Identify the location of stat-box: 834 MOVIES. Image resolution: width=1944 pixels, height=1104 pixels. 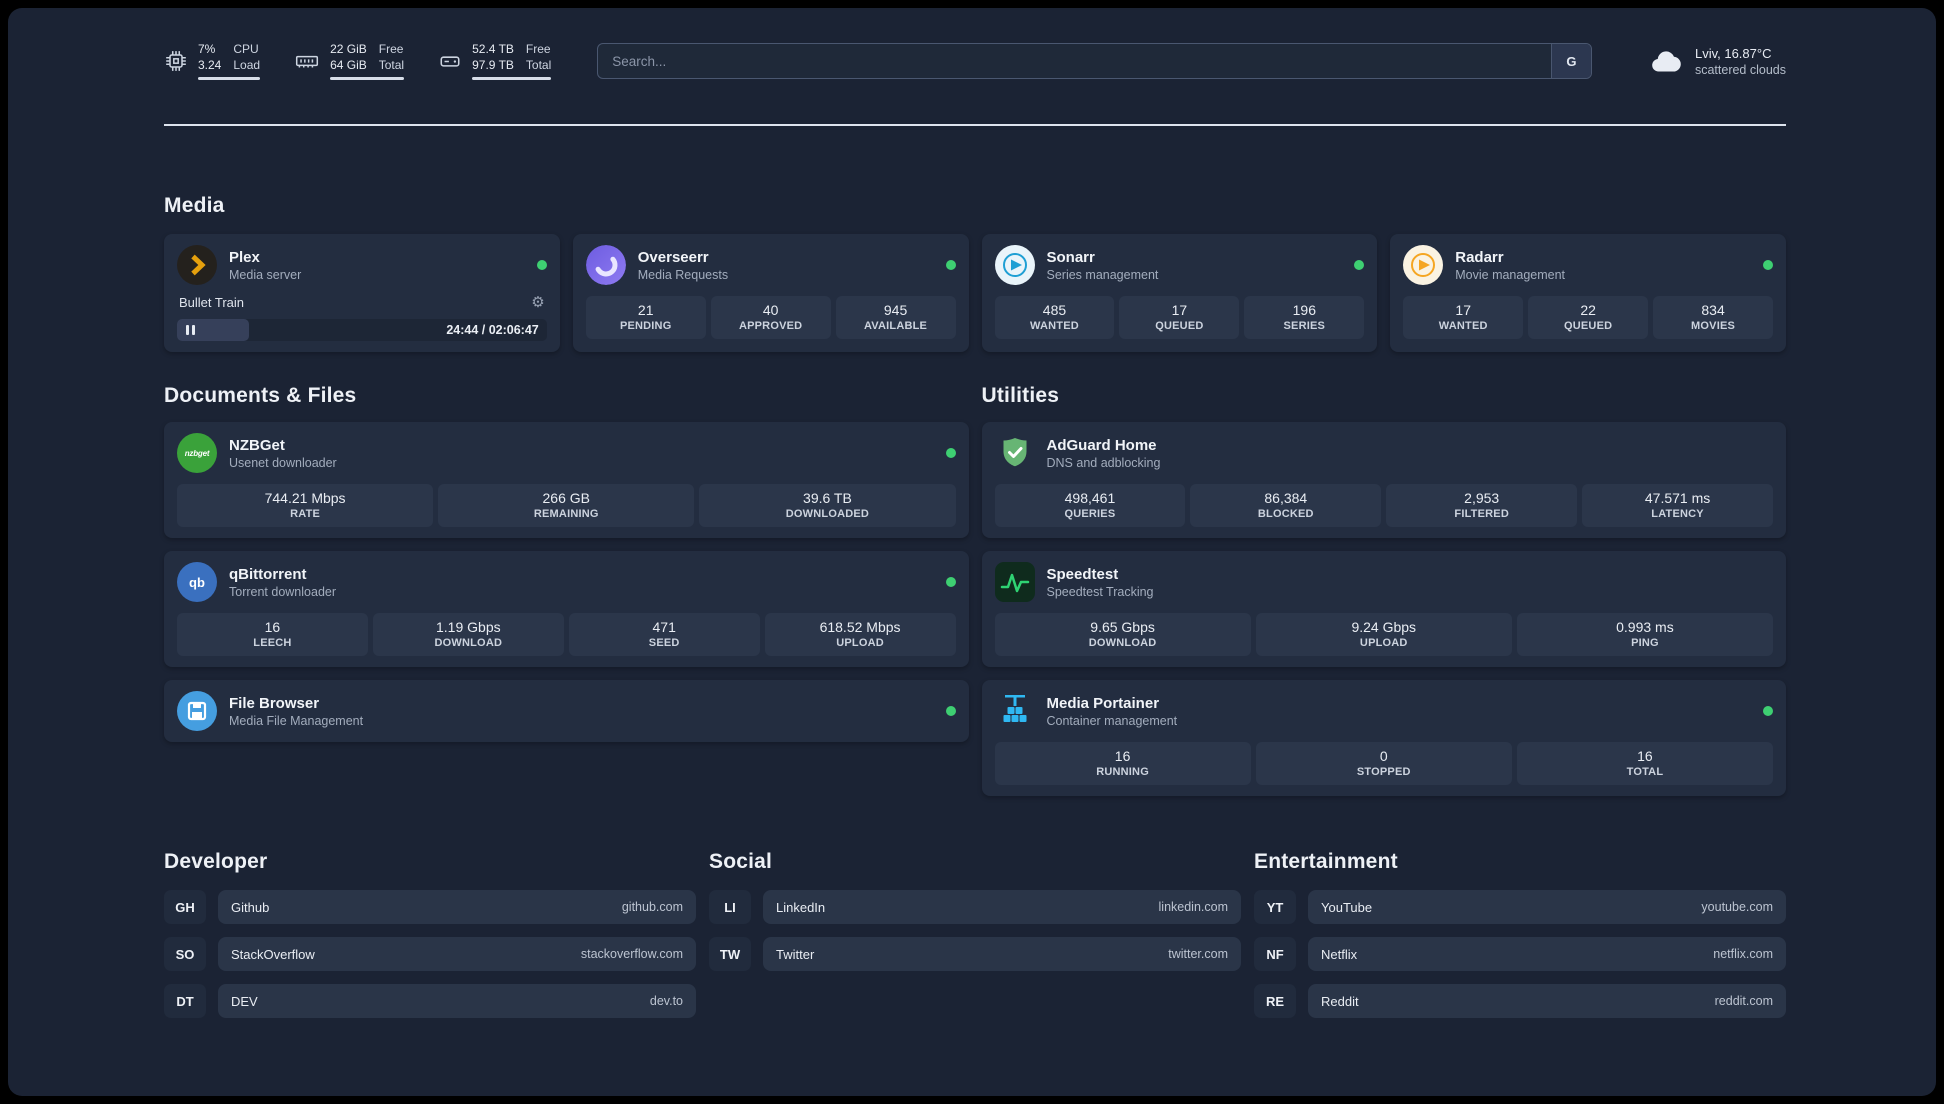
(1713, 317).